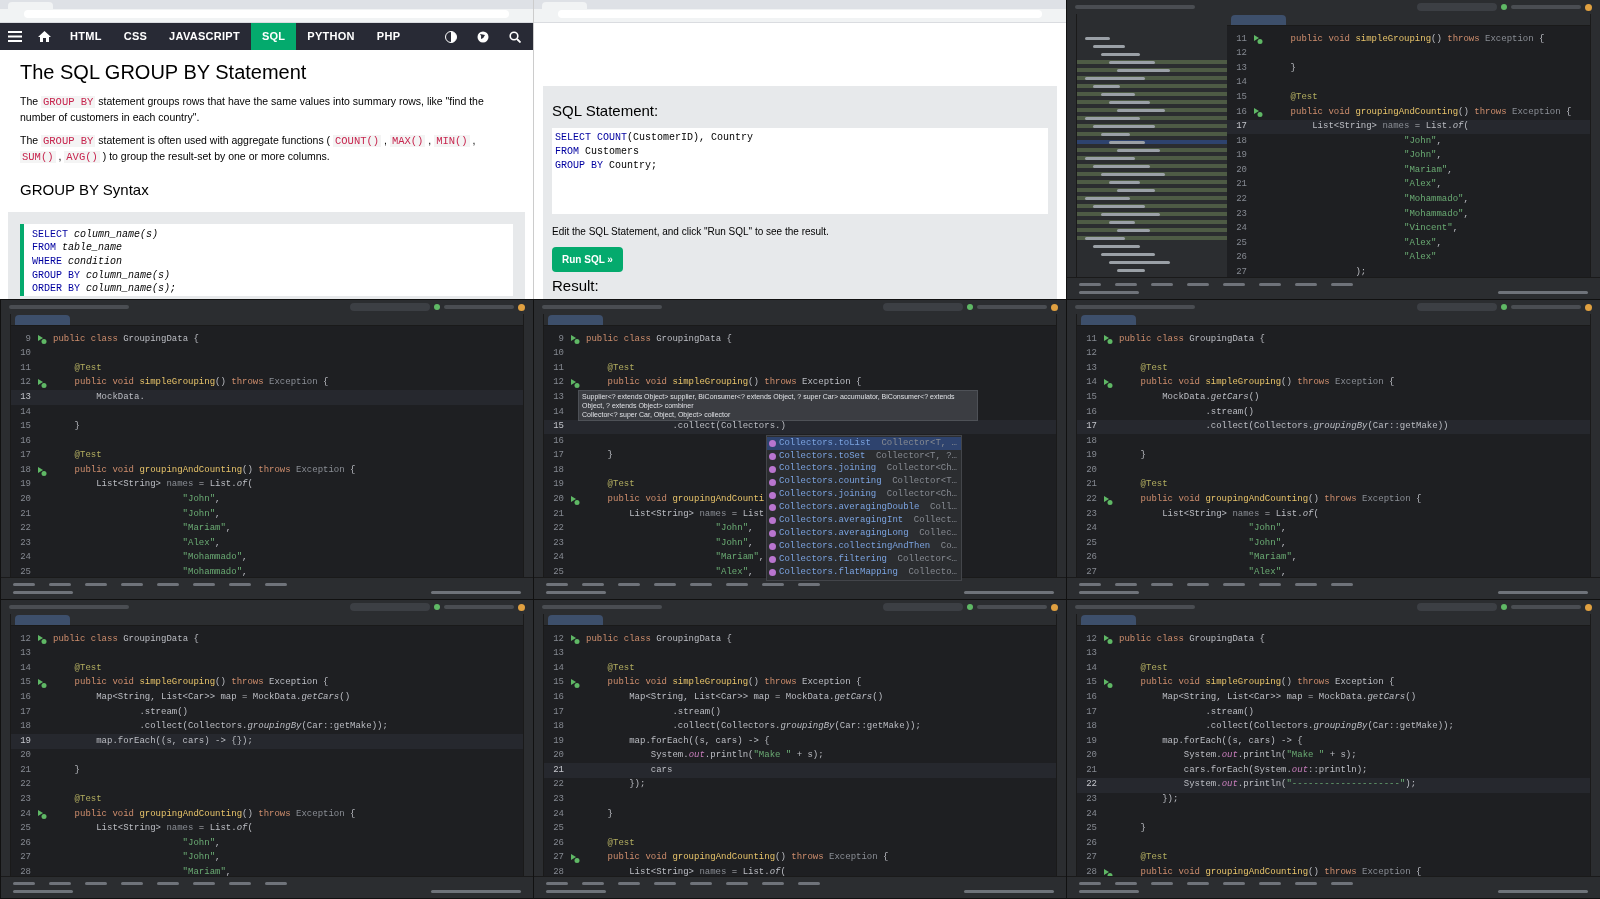  Describe the element at coordinates (515, 36) in the screenshot. I see `search-icon` at that location.